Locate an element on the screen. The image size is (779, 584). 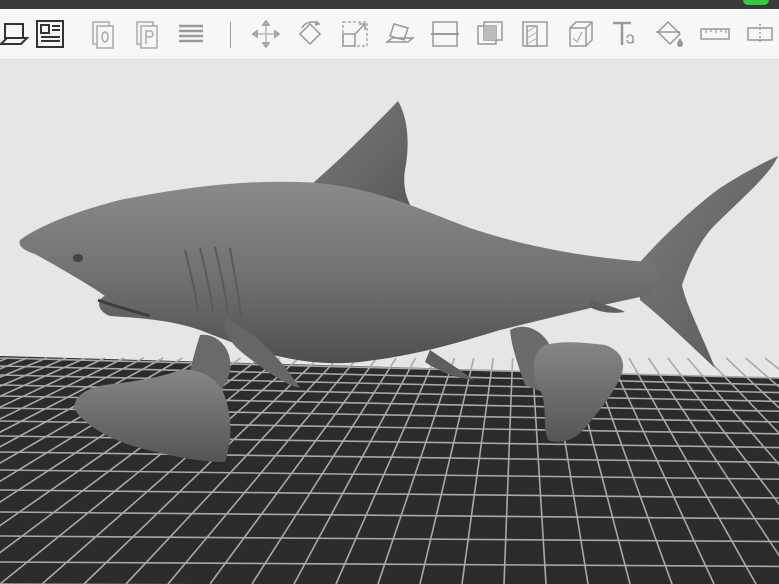
add-box-button is located at coordinates (580, 34).